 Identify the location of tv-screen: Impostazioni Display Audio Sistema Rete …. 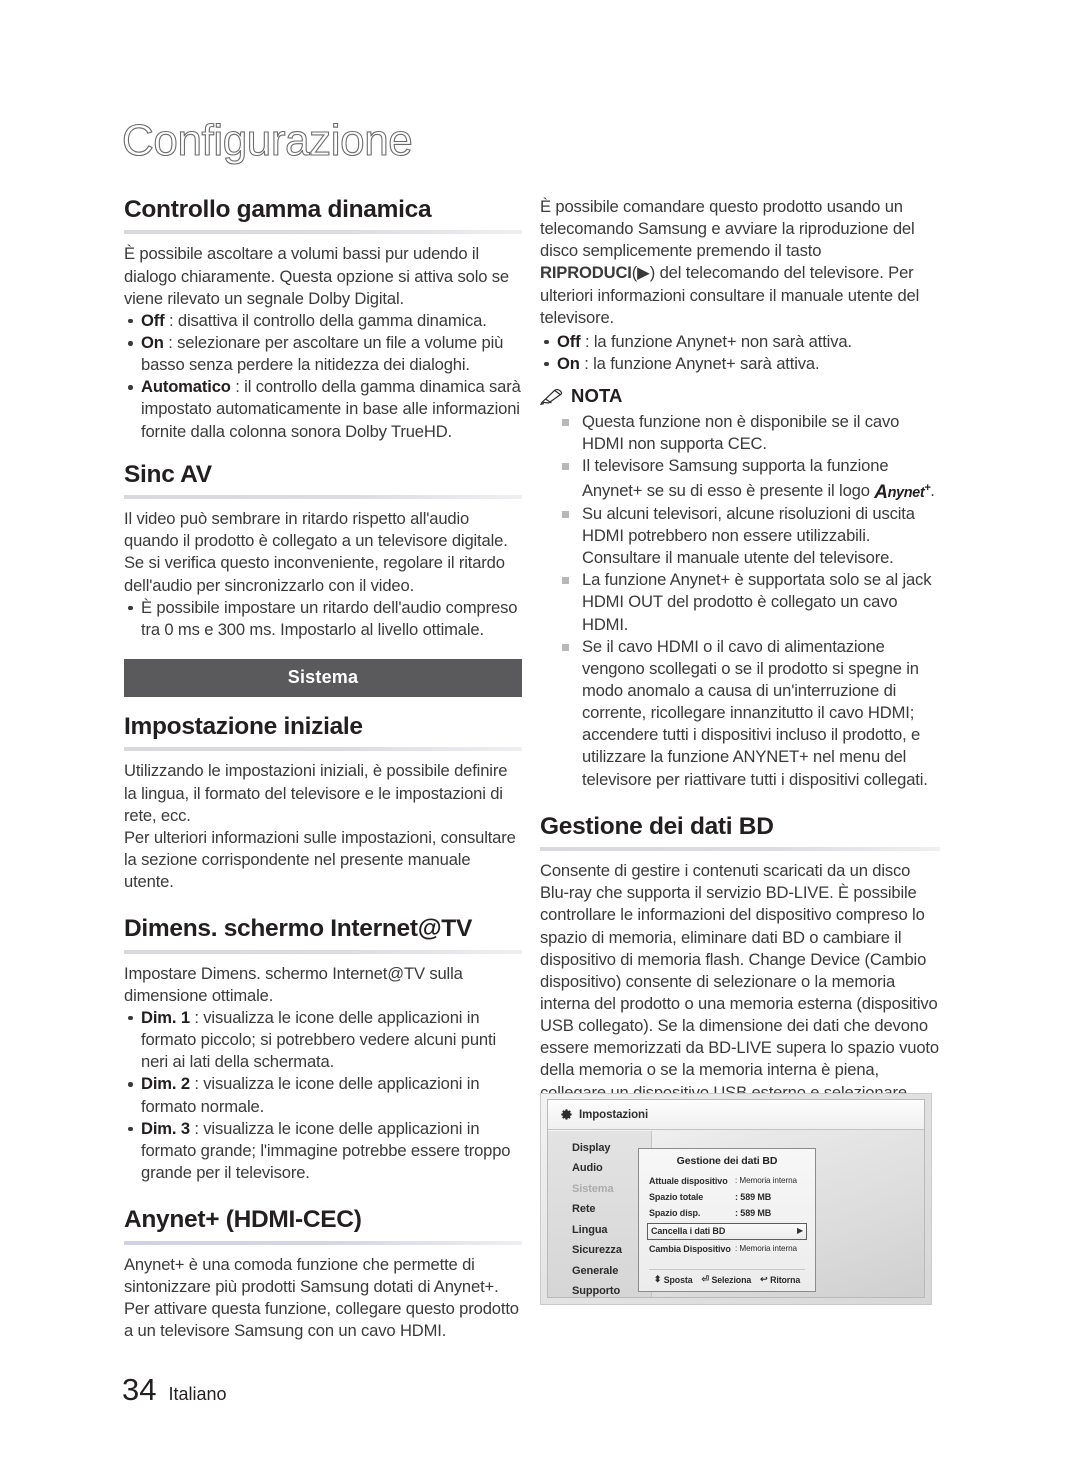
(736, 1198).